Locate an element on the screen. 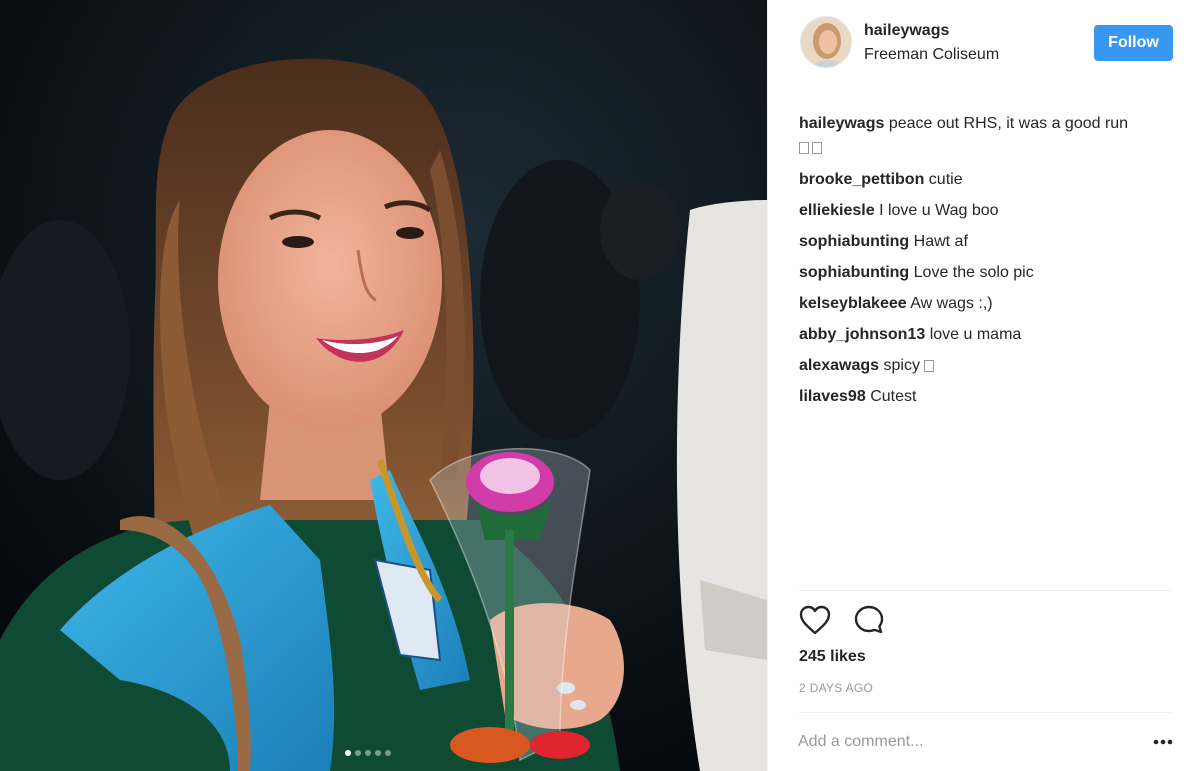 The image size is (1200, 771). add-comment-input is located at coordinates (963, 742).